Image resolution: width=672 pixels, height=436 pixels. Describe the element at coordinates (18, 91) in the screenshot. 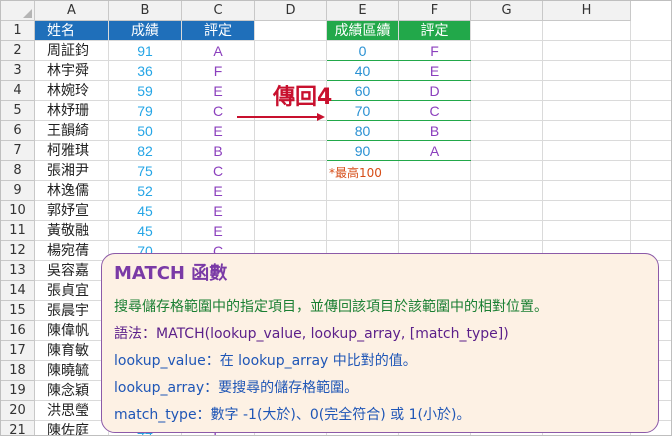

I see `row-header-4: 4` at that location.